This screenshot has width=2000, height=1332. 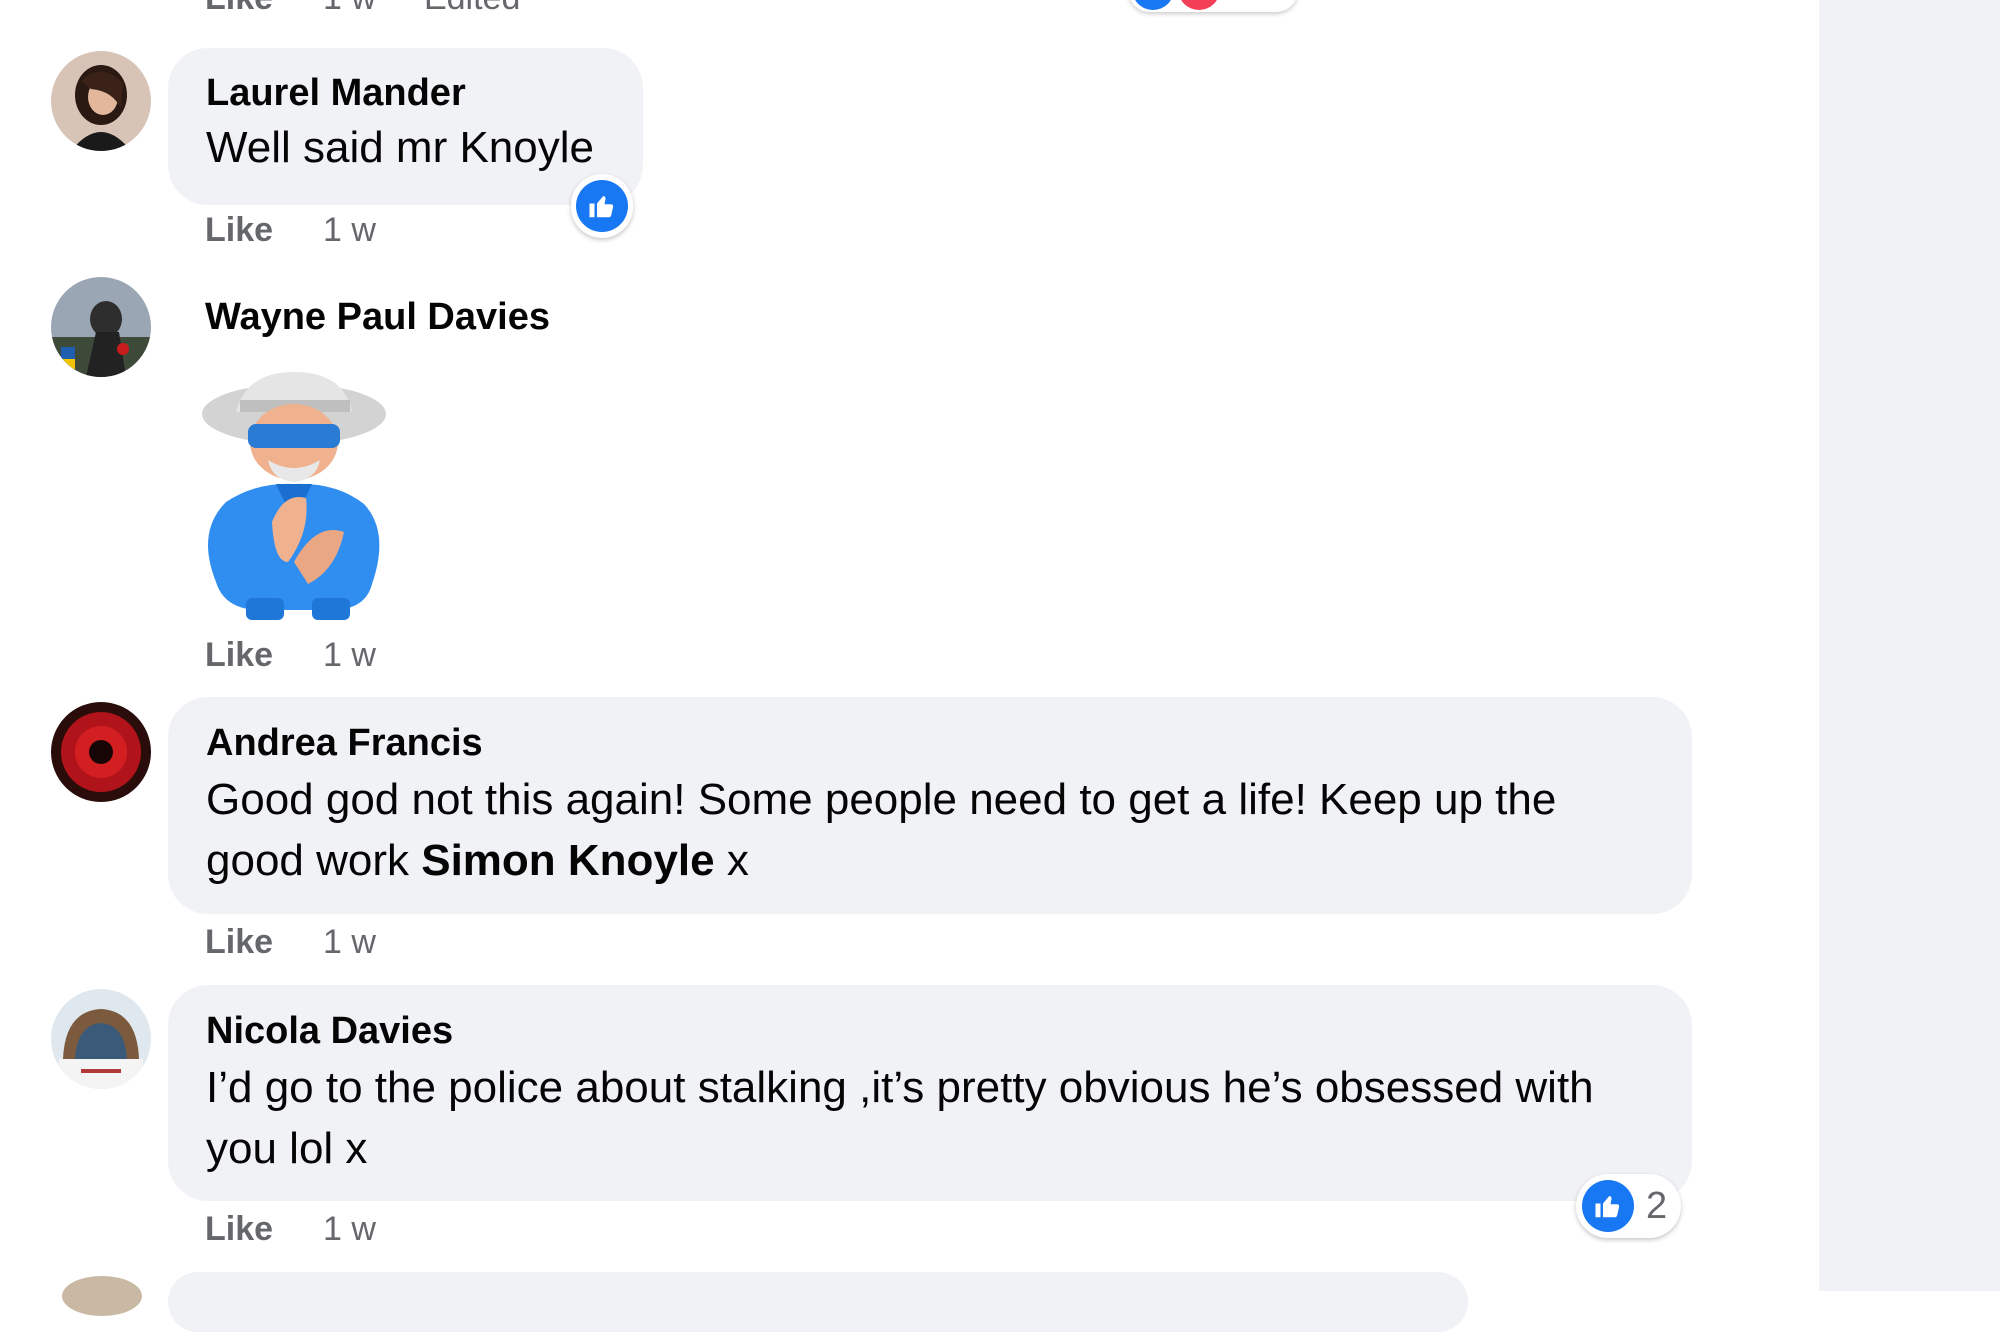 I want to click on like-reaction-icon, so click(x=1153, y=5).